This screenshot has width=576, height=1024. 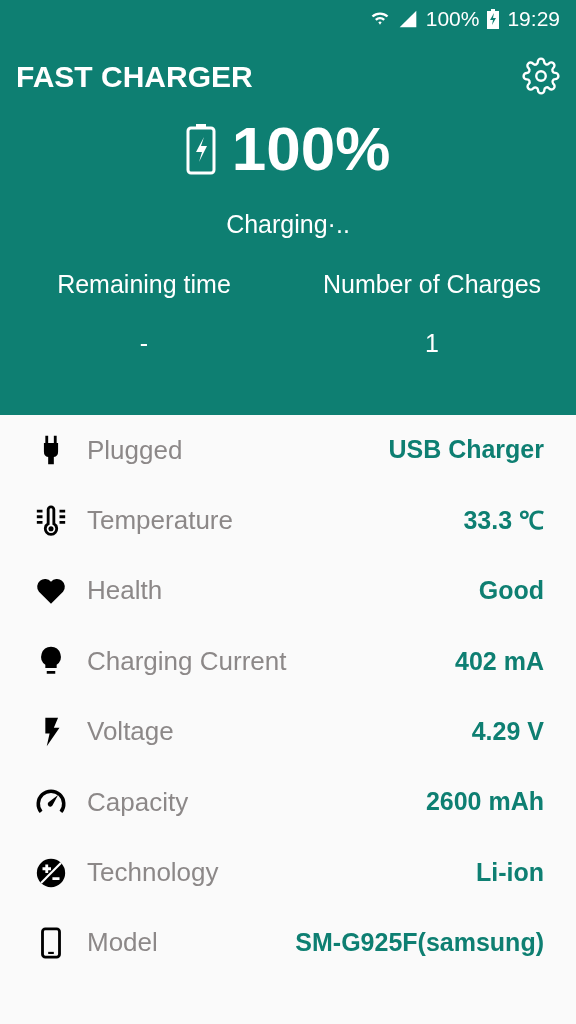 What do you see at coordinates (466, 450) in the screenshot?
I see `detail-value: USB Charger` at bounding box center [466, 450].